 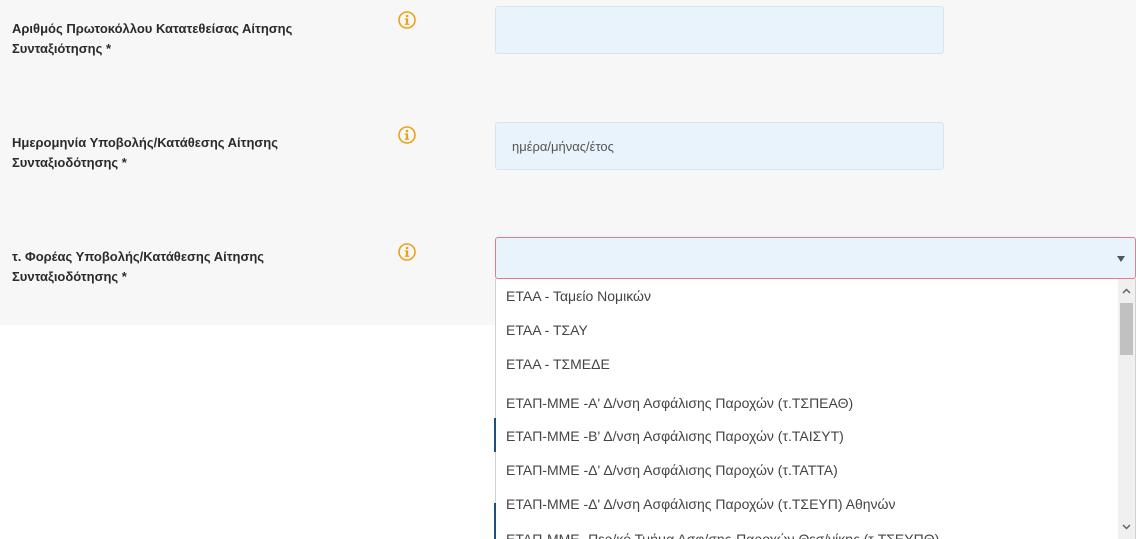 I want to click on dropdown-scrollbar, so click(x=1126, y=409).